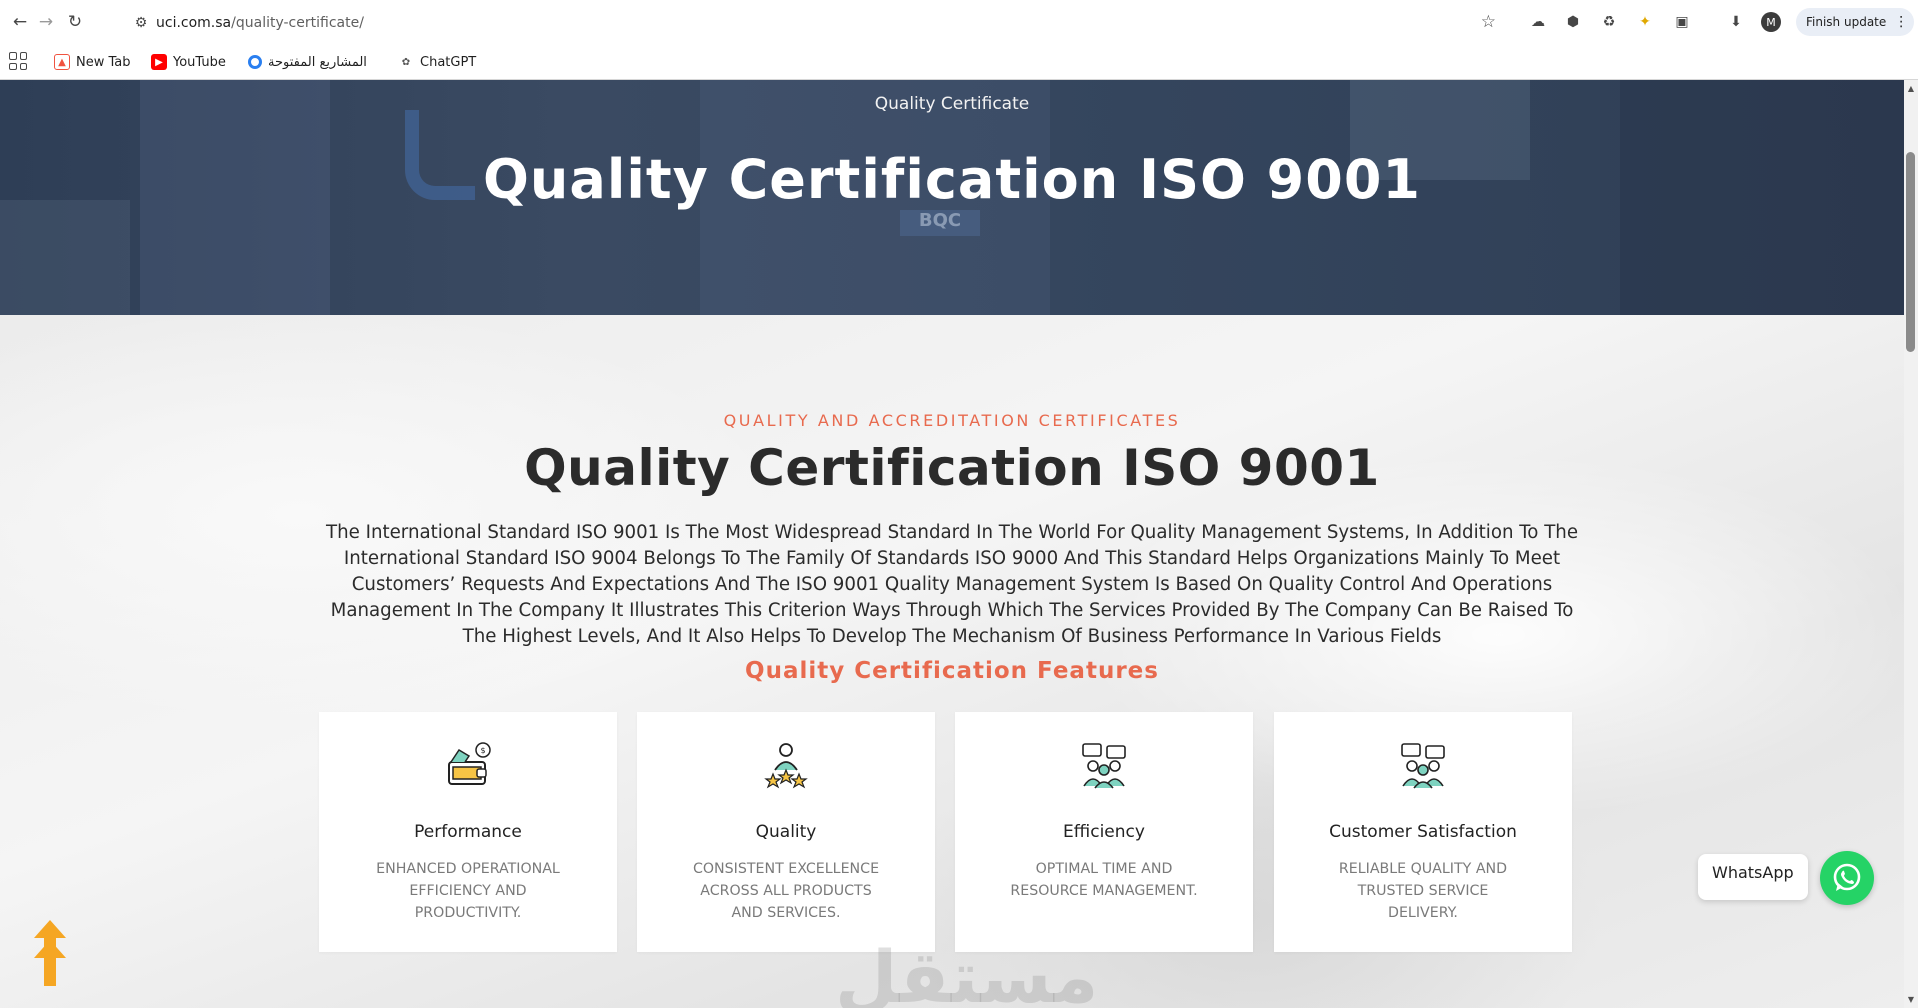 The image size is (1918, 1008). Describe the element at coordinates (141, 23) in the screenshot. I see `site-info-icon: ⚙` at that location.